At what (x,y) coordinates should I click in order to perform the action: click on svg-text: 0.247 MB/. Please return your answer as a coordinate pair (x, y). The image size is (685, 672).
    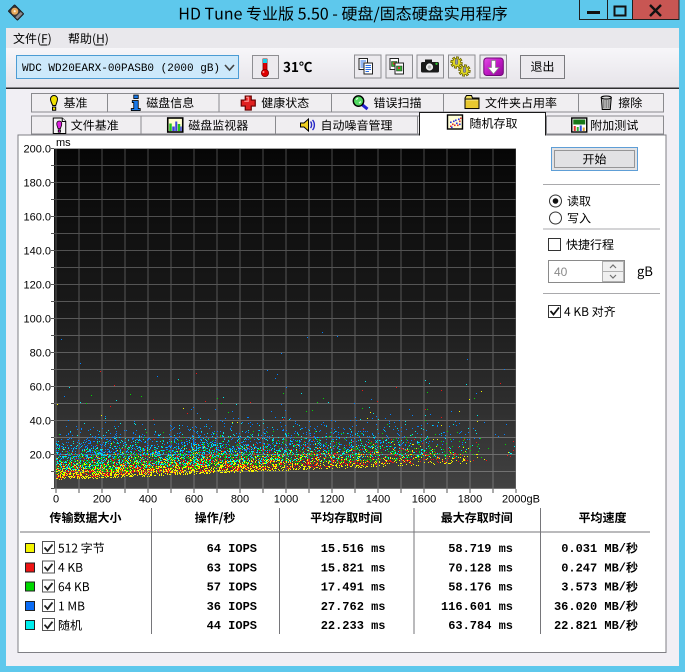
    Looking at the image, I should click on (593, 568).